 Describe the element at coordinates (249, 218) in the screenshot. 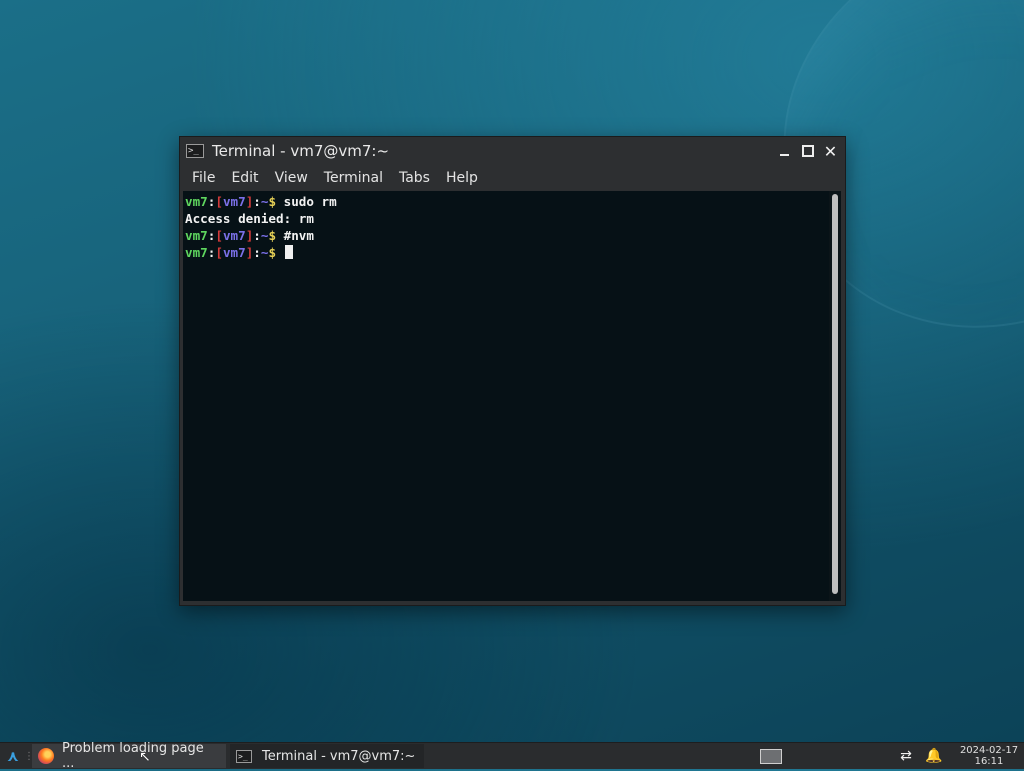

I see `output-text: Access denied: rm` at that location.